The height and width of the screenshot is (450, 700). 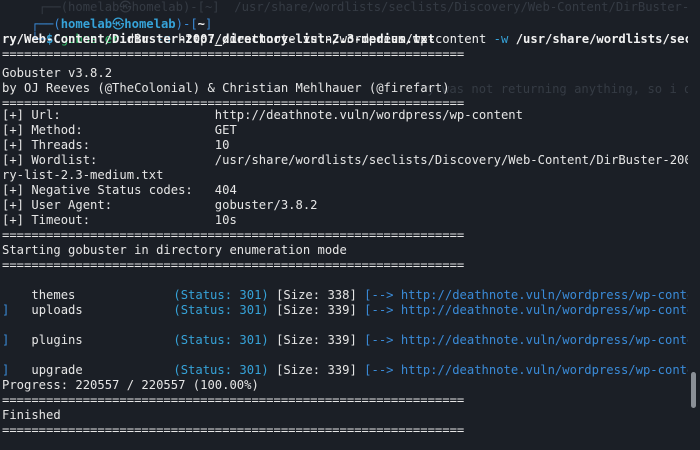 I want to click on flag-w: -w, so click(x=501, y=39).